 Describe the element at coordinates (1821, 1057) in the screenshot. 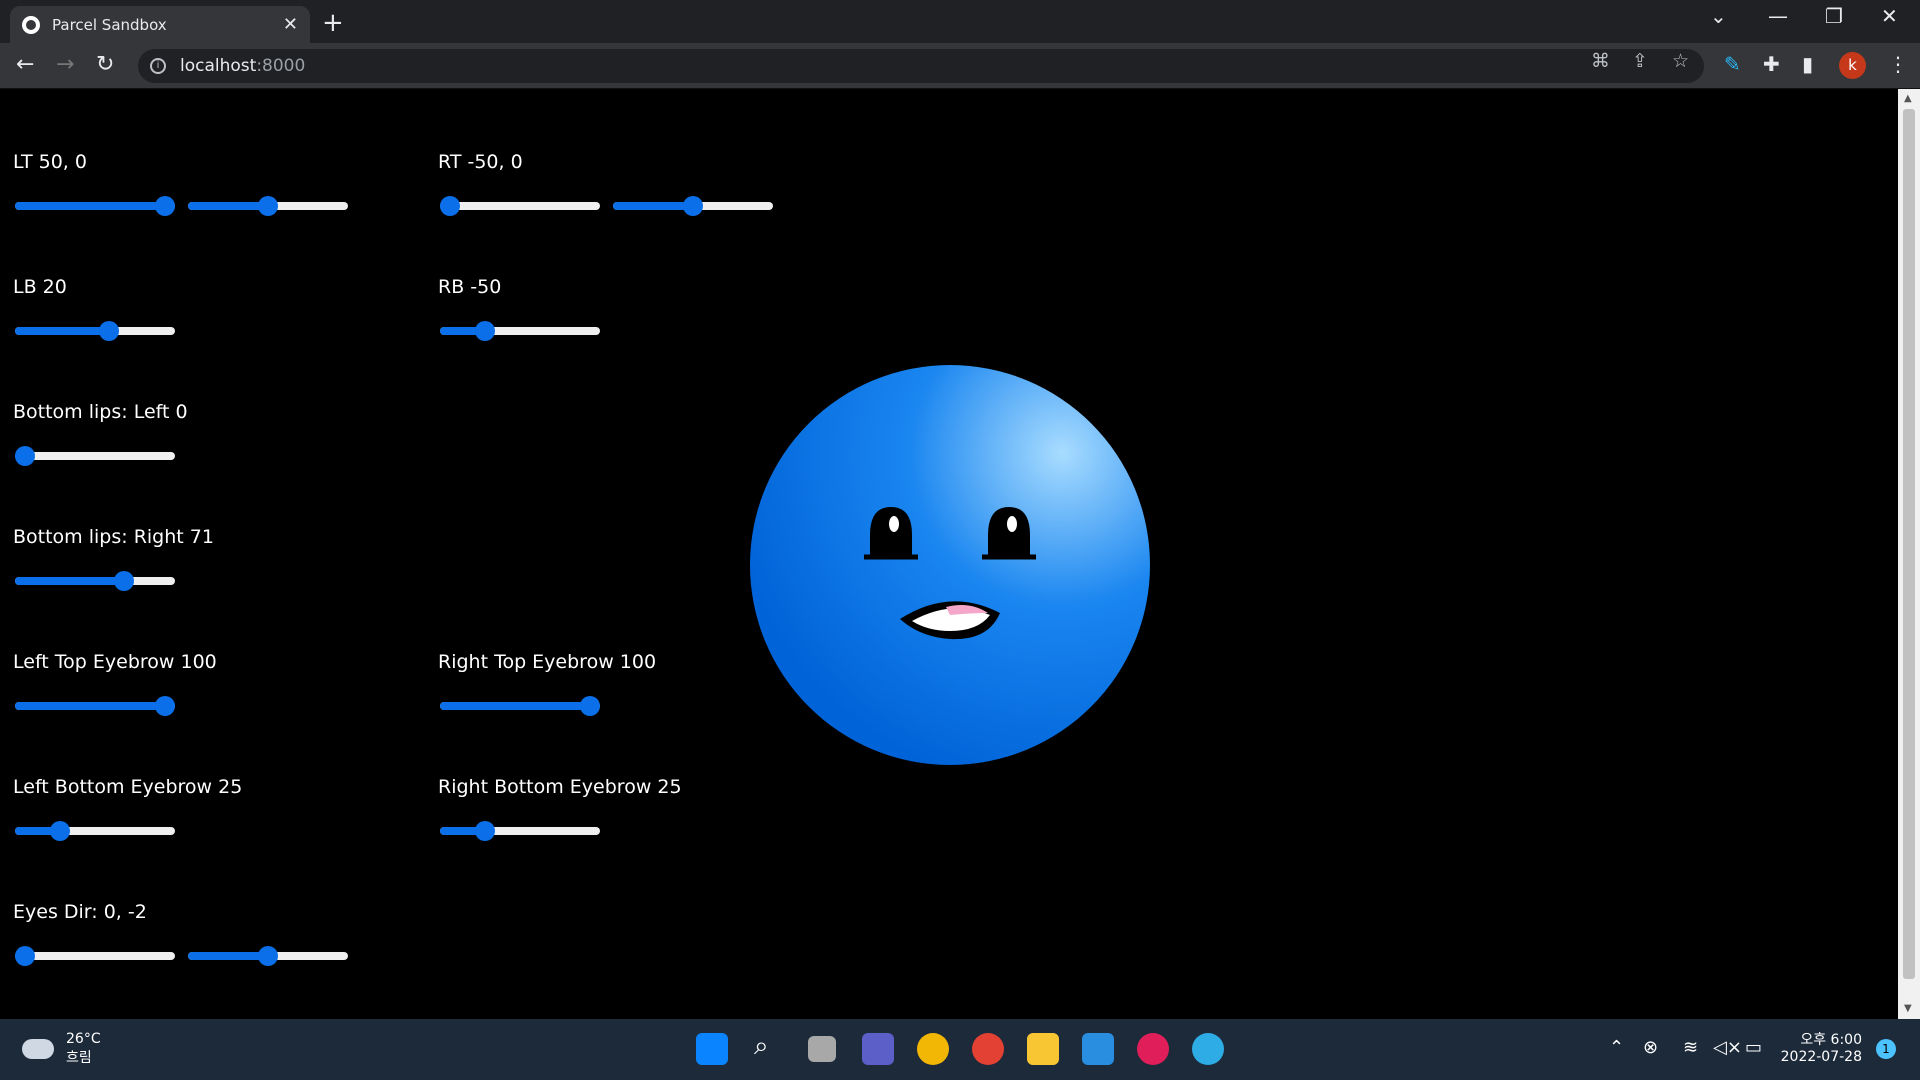

I see `clock-date: 2022-07-28` at that location.